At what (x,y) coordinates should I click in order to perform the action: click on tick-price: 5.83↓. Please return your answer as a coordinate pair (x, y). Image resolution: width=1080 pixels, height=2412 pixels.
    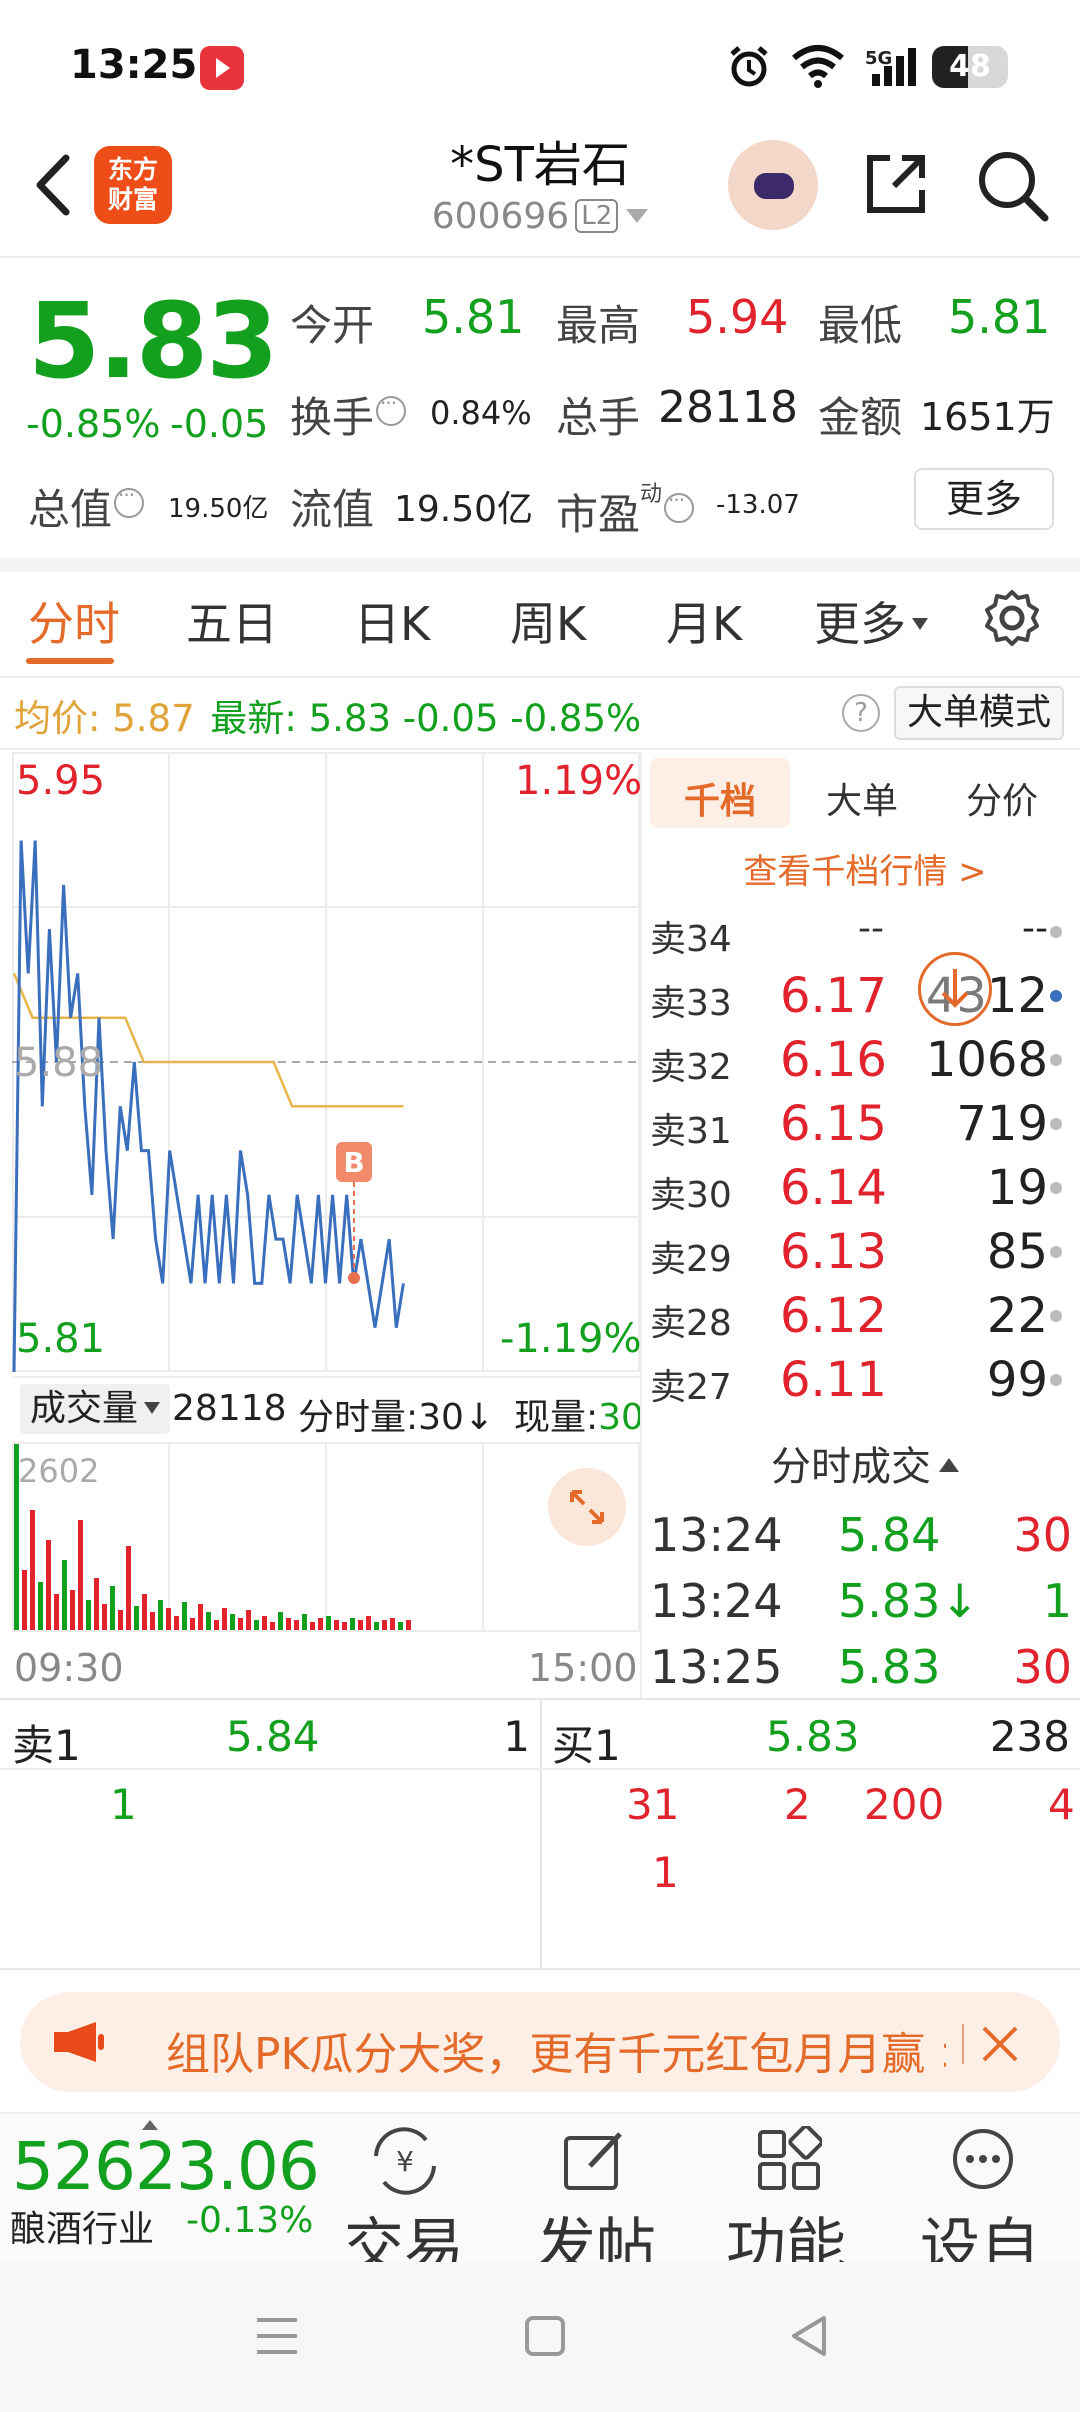
    Looking at the image, I should click on (908, 1601).